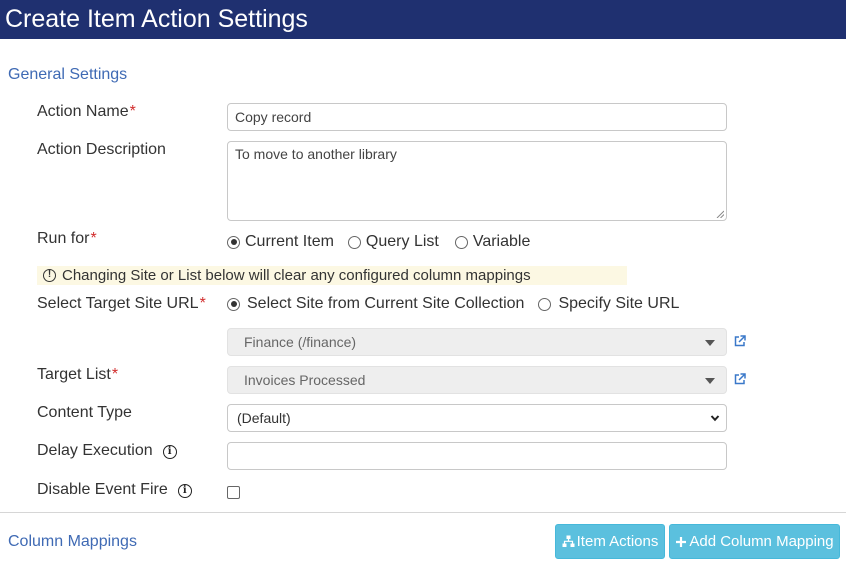  I want to click on page-title: Create Item Action Settings, so click(156, 19).